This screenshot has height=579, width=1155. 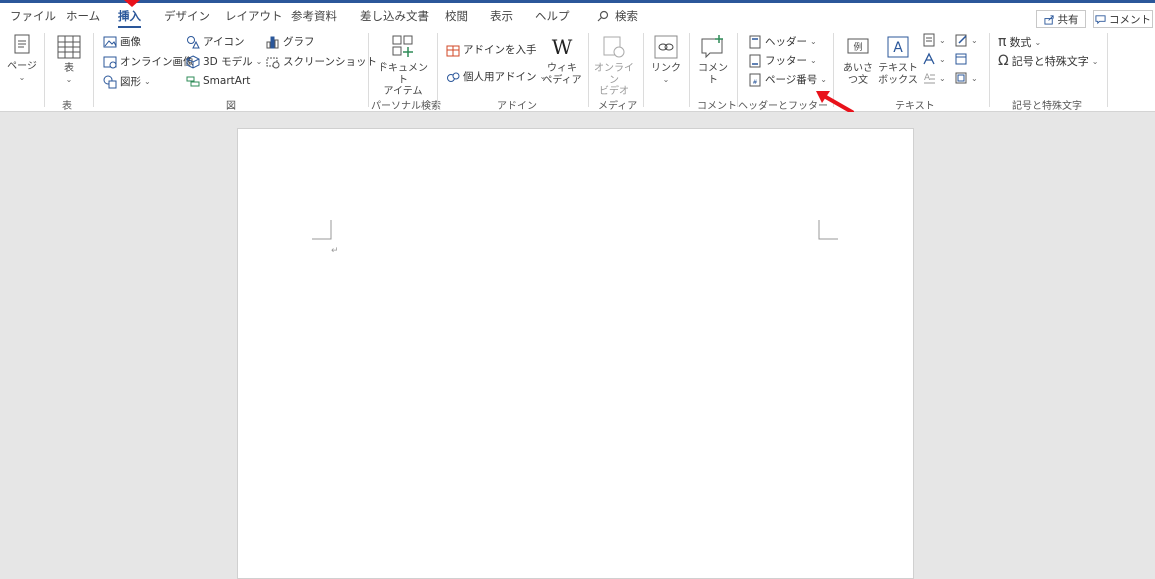 I want to click on share-button: 共有, so click(x=1061, y=19).